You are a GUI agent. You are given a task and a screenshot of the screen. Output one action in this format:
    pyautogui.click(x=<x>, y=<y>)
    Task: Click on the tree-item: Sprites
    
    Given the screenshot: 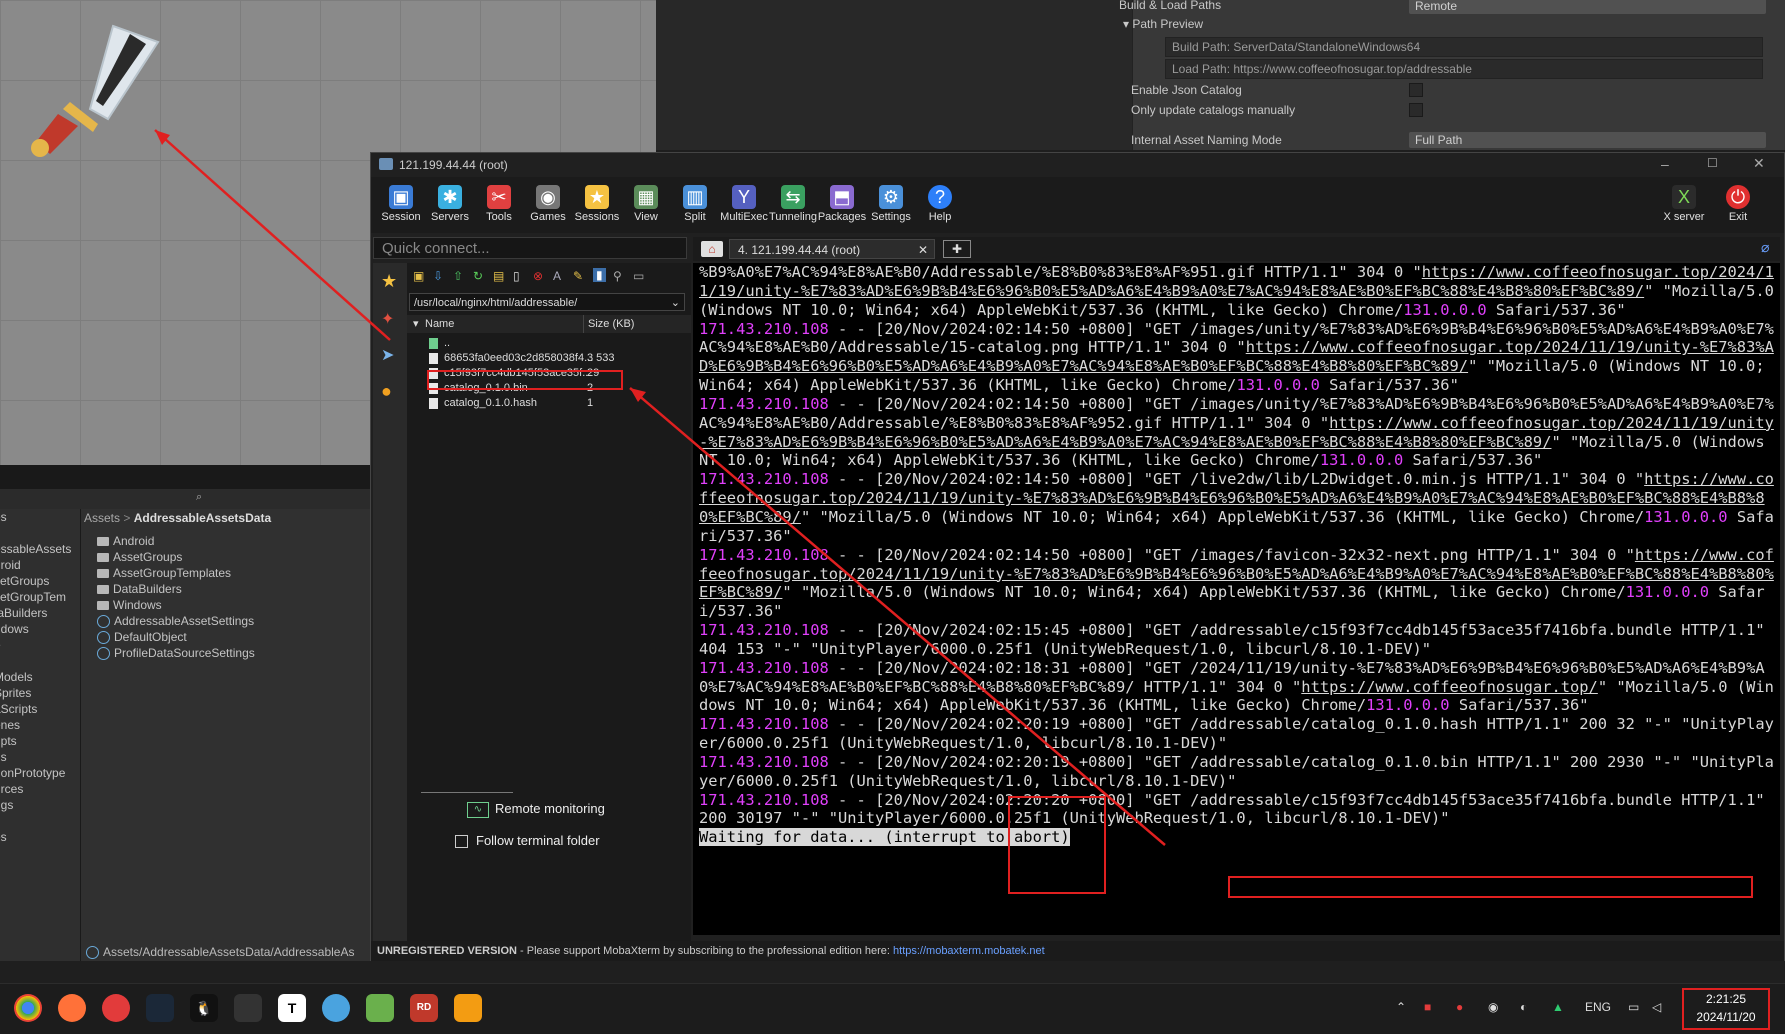 What is the action you would take?
    pyautogui.click(x=40, y=693)
    